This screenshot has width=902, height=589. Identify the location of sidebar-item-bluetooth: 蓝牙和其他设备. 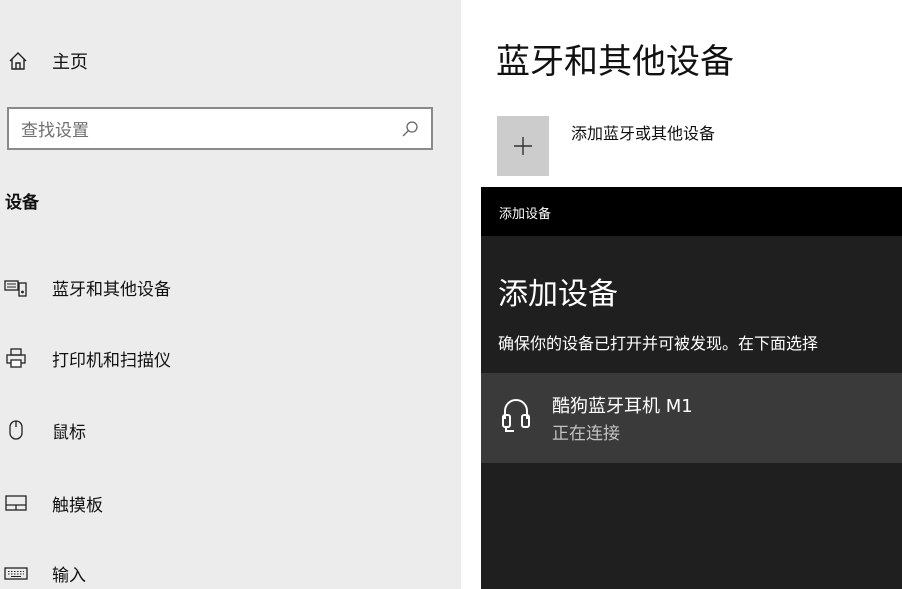
(87, 287).